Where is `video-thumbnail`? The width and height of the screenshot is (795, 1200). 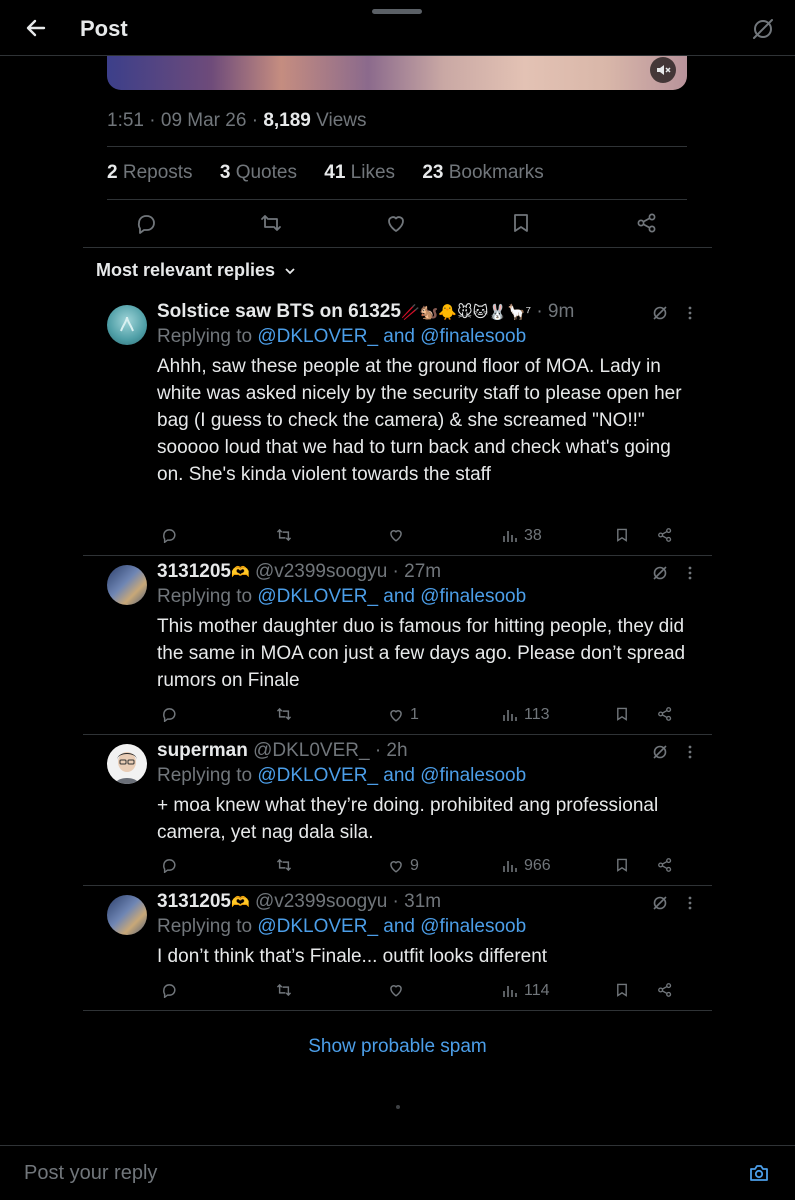 video-thumbnail is located at coordinates (397, 73).